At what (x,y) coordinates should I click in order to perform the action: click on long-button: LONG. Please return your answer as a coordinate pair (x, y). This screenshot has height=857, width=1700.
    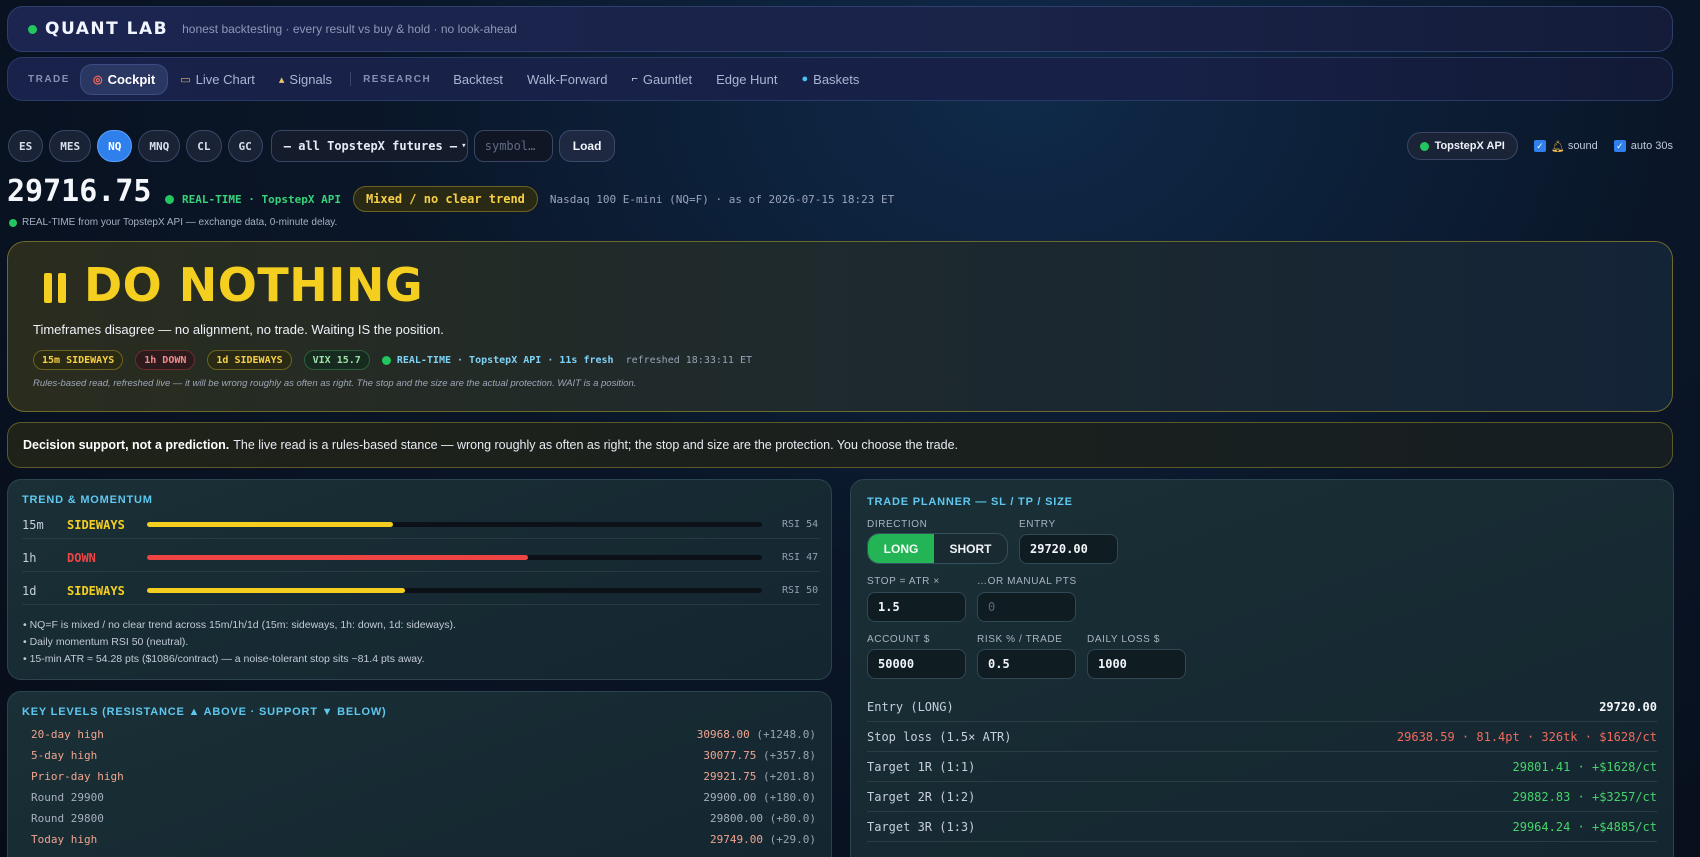
    Looking at the image, I should click on (901, 548).